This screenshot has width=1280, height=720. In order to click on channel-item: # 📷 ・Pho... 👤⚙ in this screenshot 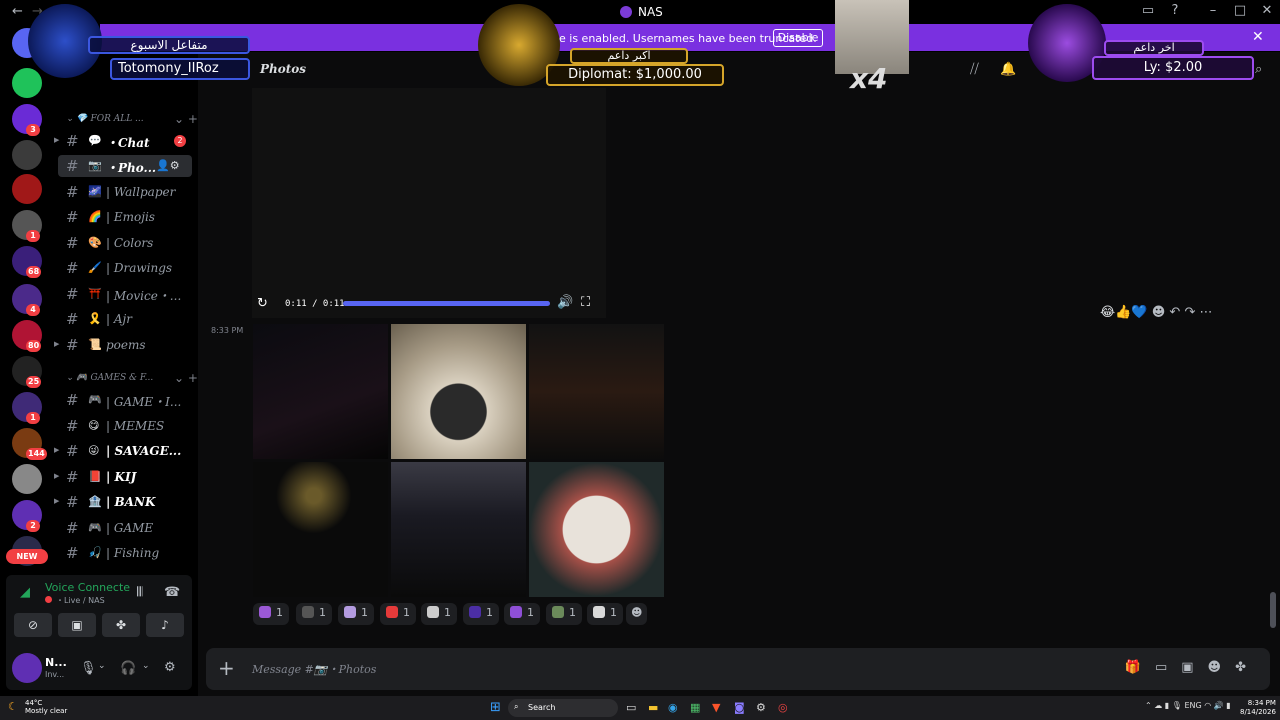, I will do `click(125, 166)`.